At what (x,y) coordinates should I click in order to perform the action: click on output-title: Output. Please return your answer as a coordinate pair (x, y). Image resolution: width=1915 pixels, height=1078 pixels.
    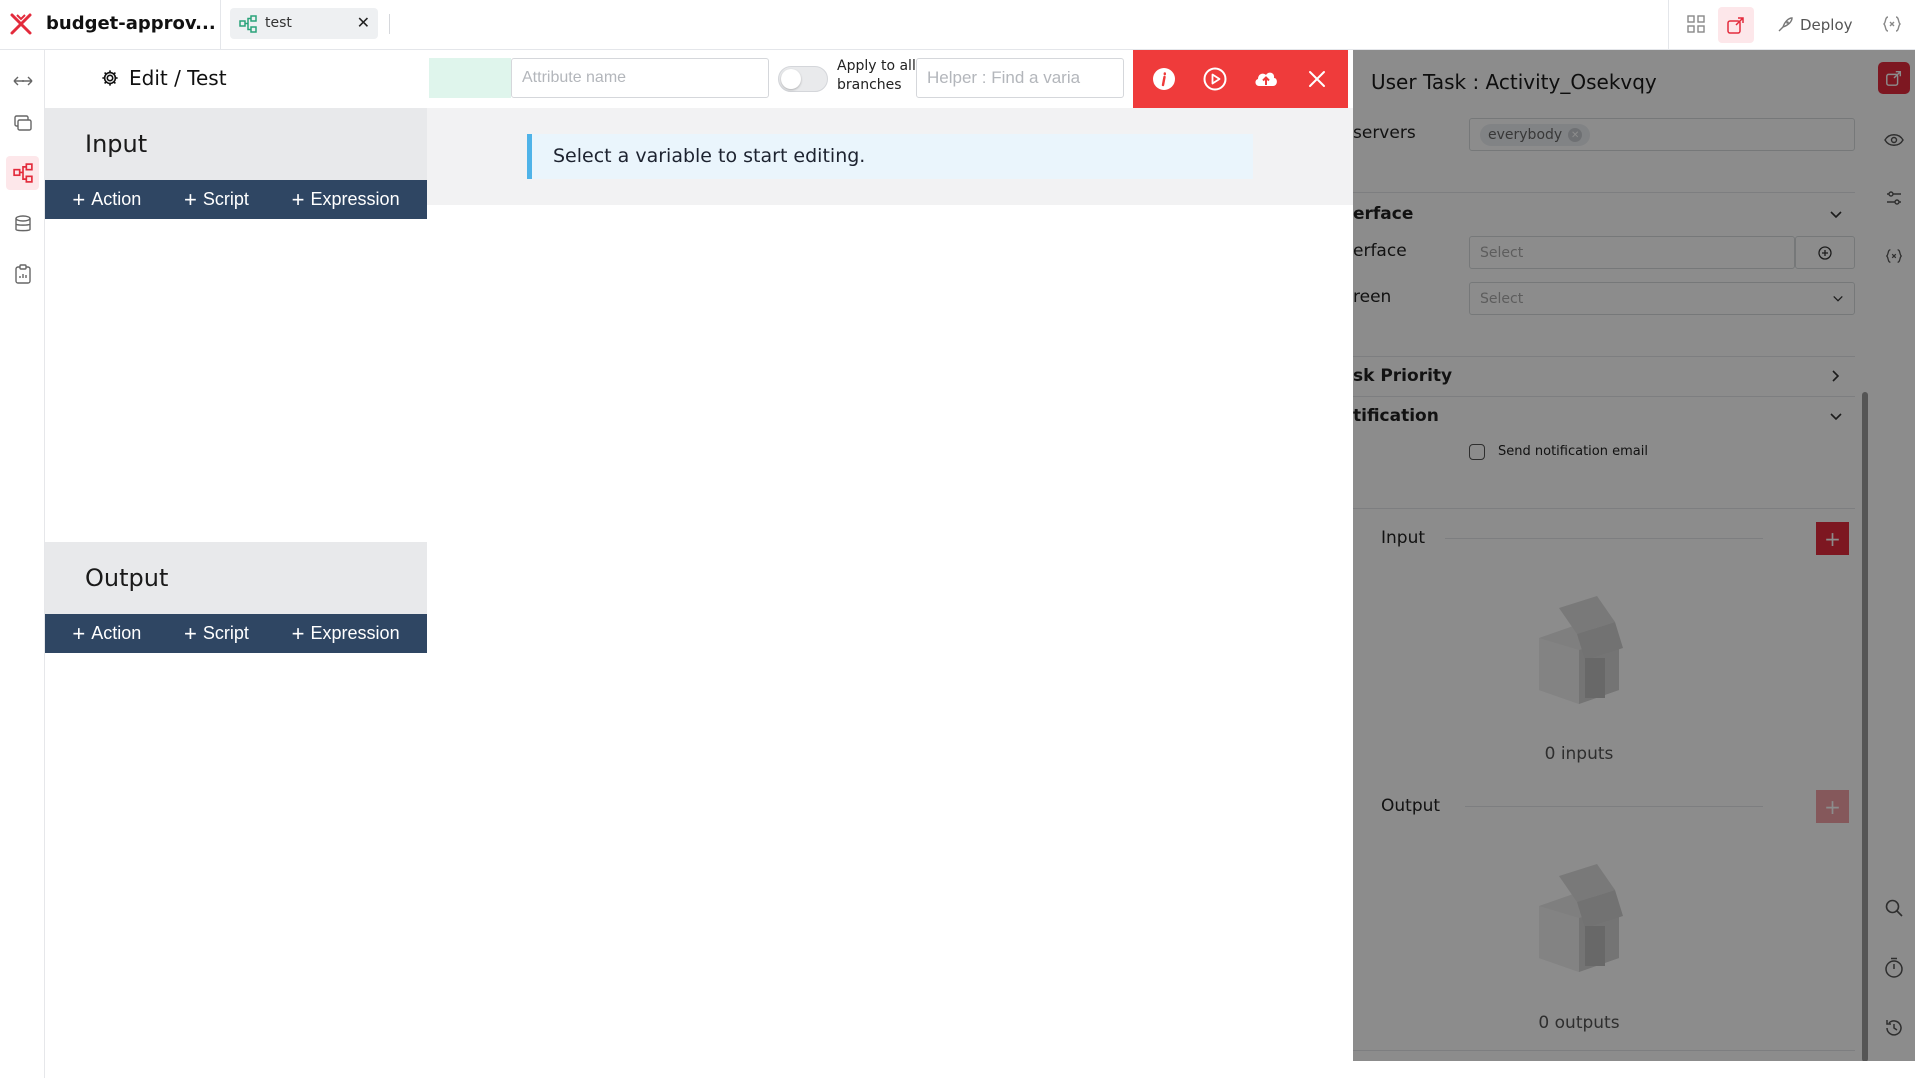
    Looking at the image, I should click on (127, 578).